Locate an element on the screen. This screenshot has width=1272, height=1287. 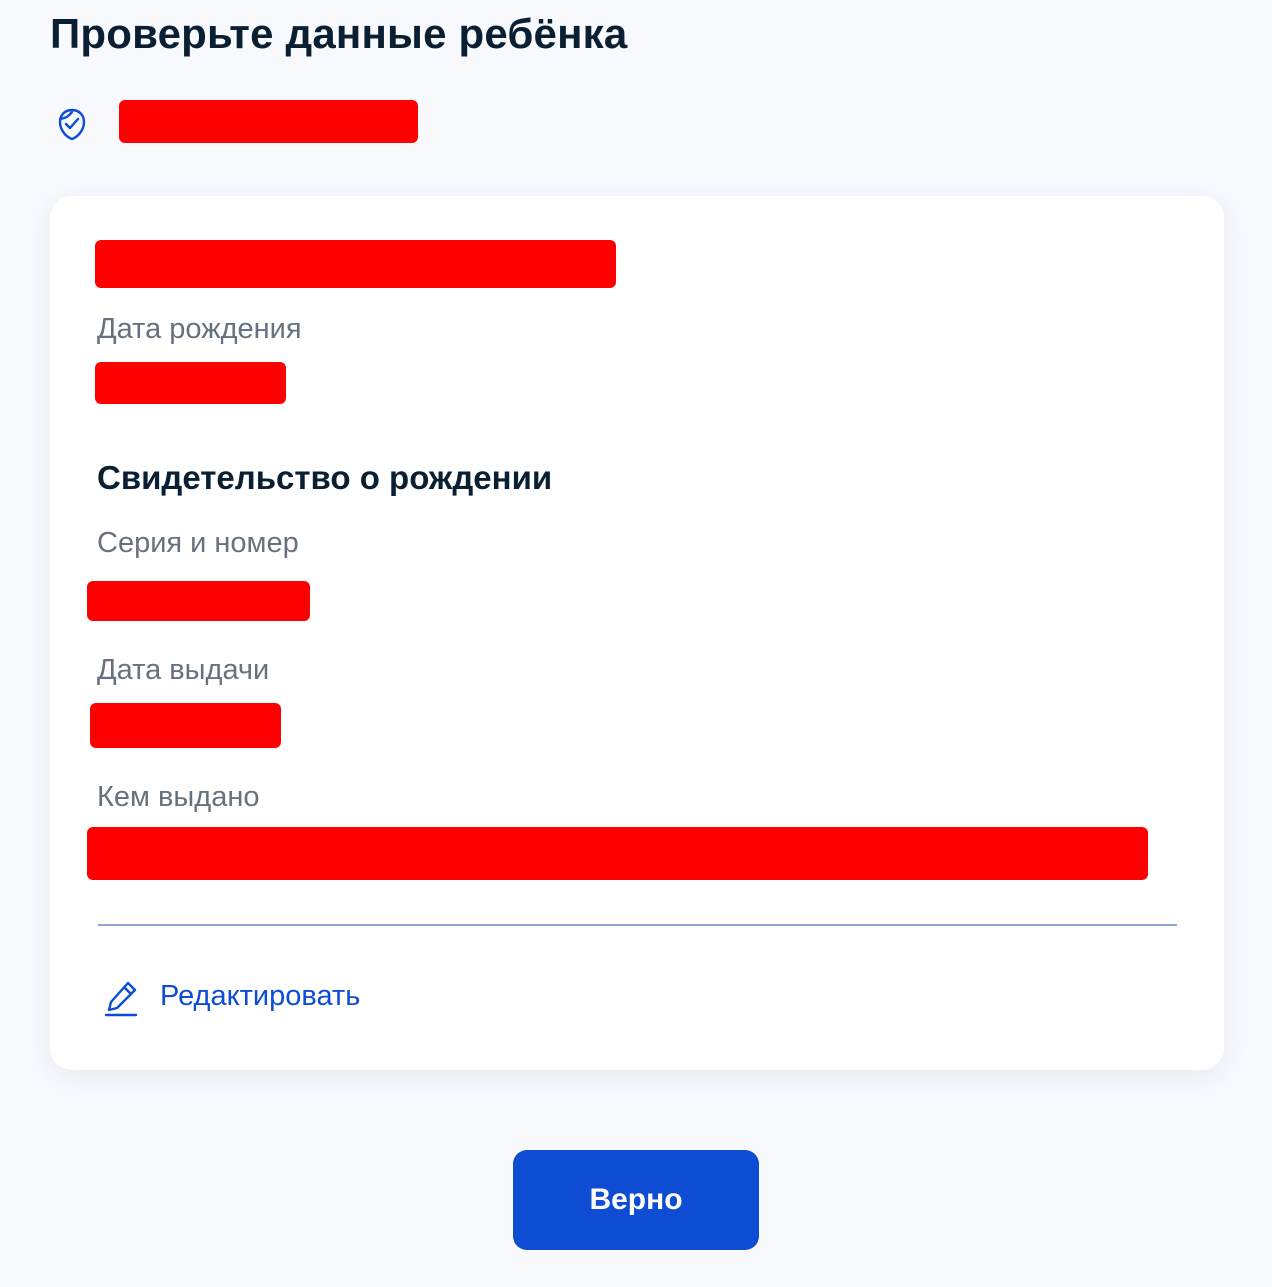
pencil-icon is located at coordinates (122, 998).